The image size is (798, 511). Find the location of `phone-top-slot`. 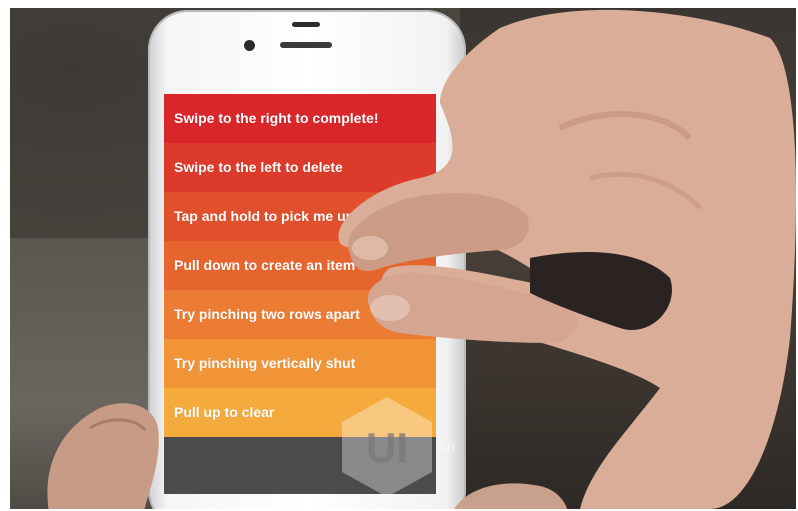

phone-top-slot is located at coordinates (306, 24).